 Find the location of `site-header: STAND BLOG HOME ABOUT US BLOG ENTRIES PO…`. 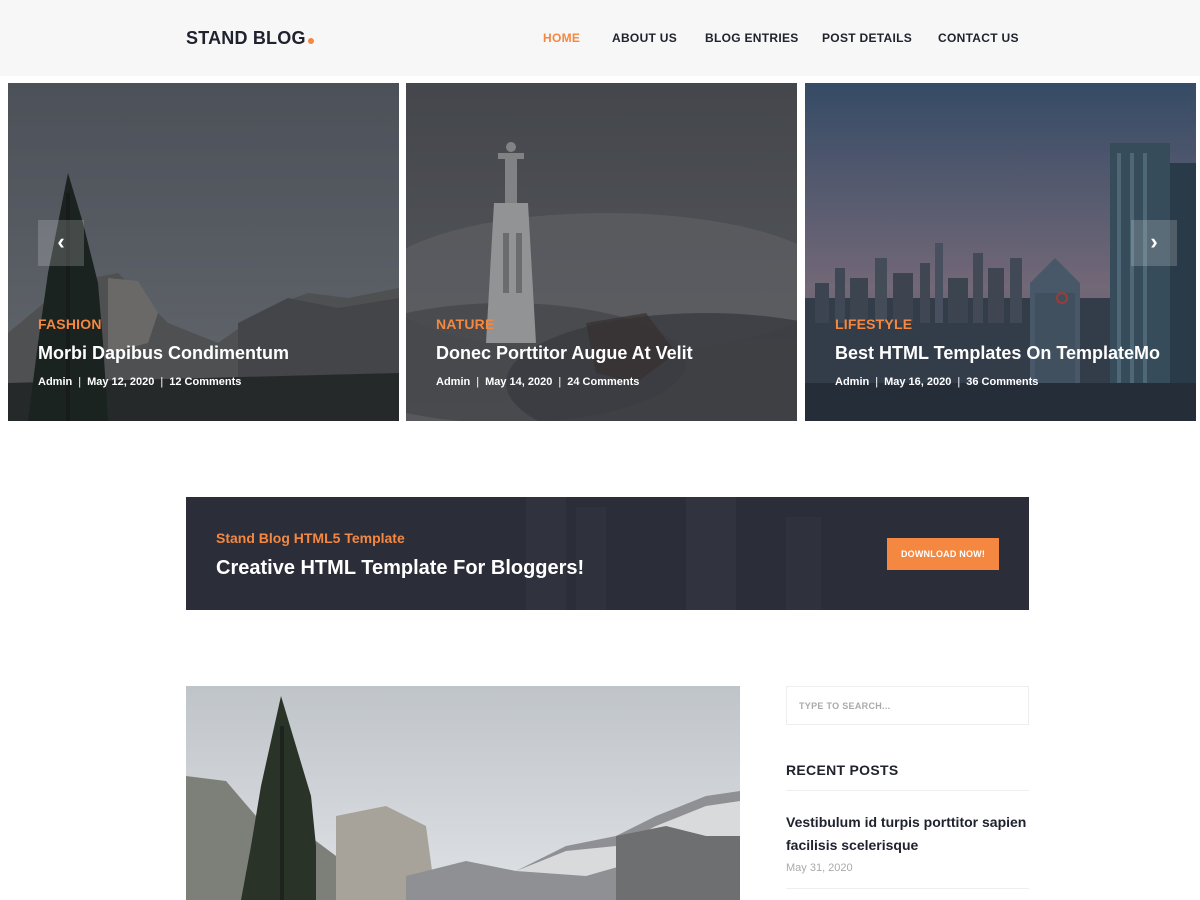

site-header: STAND BLOG HOME ABOUT US BLOG ENTRIES PO… is located at coordinates (600, 38).